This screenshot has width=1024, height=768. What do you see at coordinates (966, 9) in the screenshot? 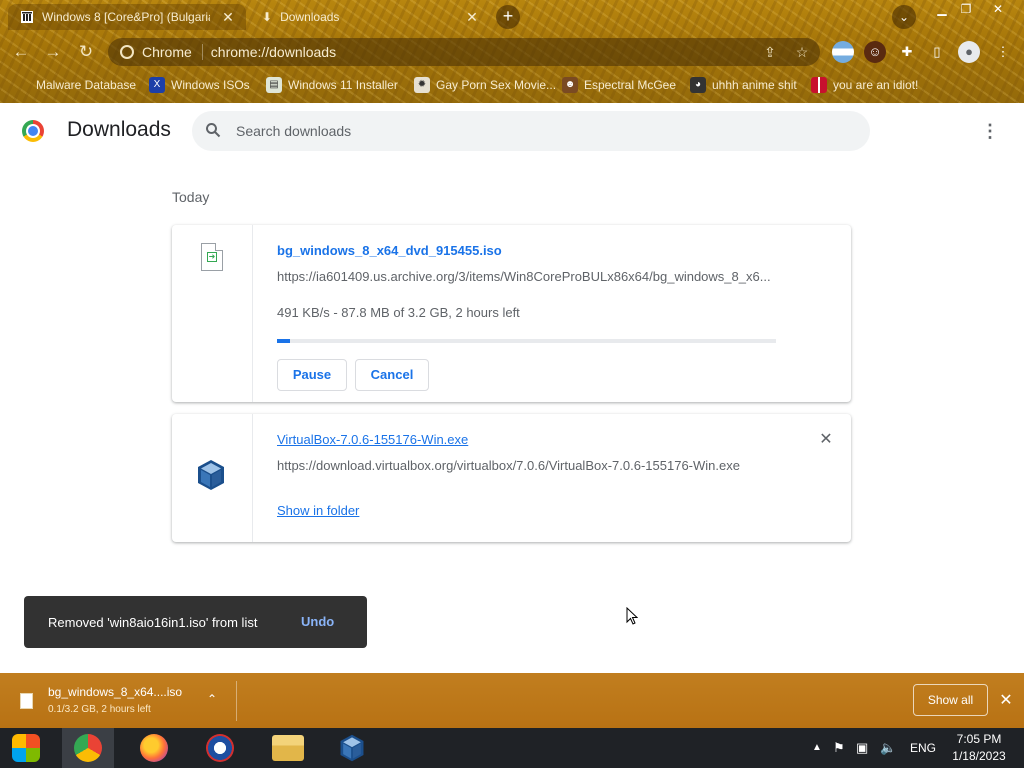
I see `restore-button: ❐` at bounding box center [966, 9].